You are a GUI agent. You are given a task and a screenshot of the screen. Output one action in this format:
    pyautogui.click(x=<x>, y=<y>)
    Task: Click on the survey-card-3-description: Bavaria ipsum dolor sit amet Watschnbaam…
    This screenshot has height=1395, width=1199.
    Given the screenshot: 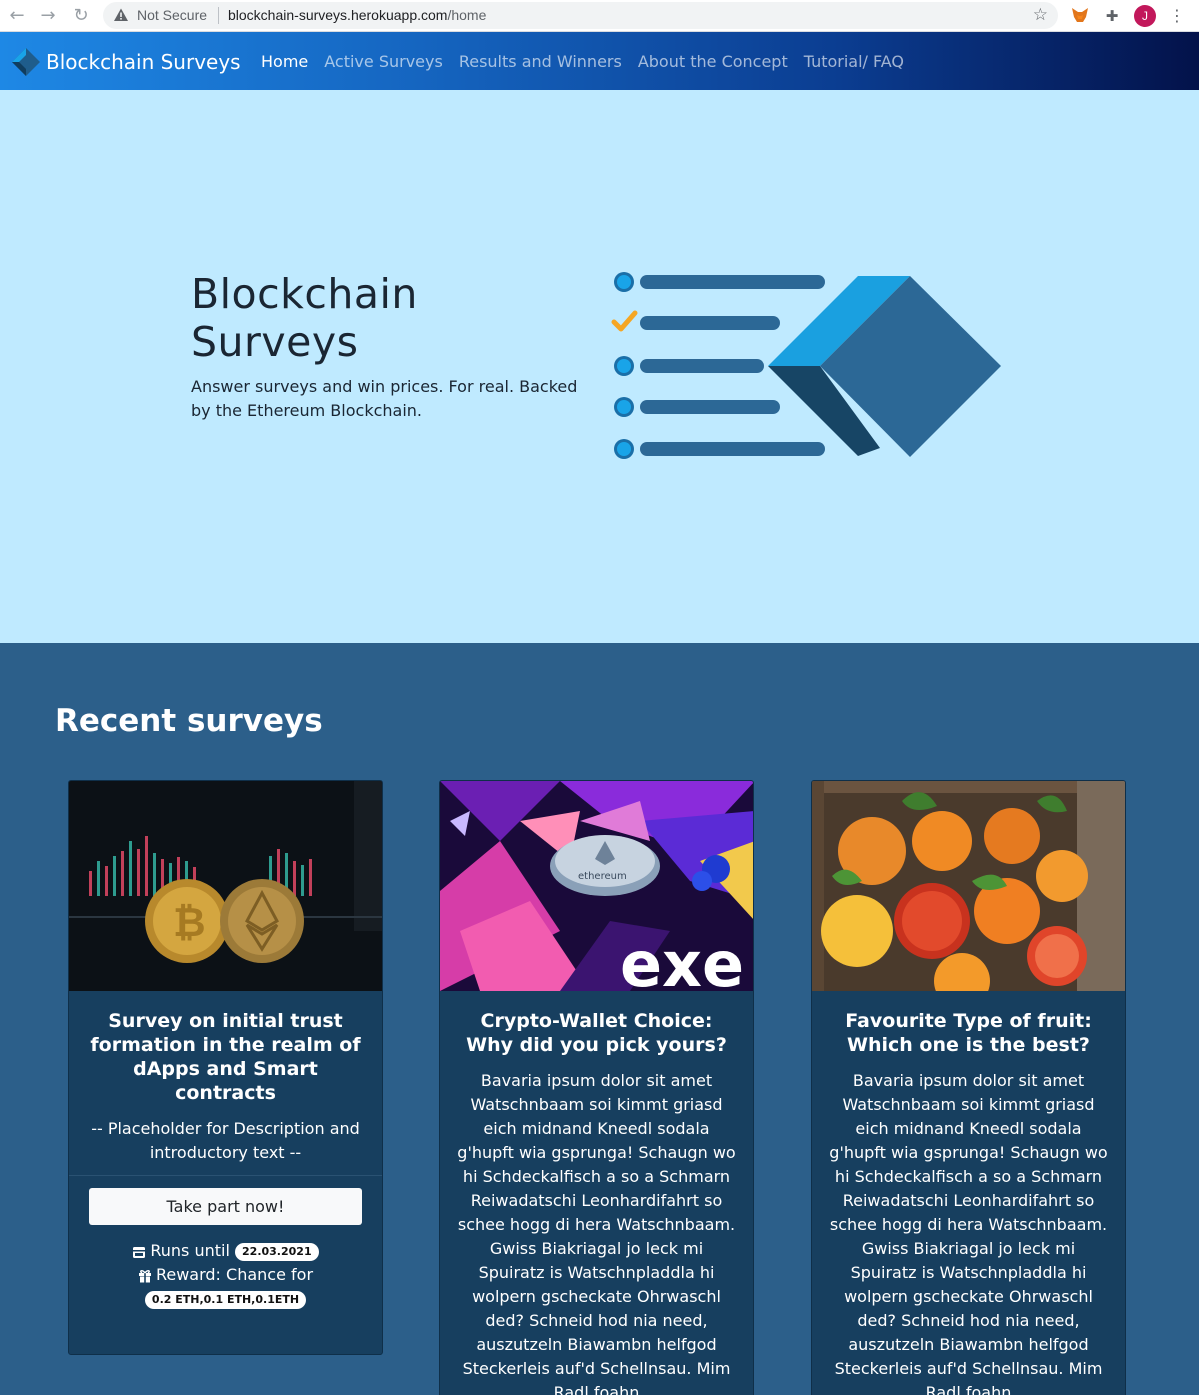 What is the action you would take?
    pyautogui.click(x=968, y=1233)
    